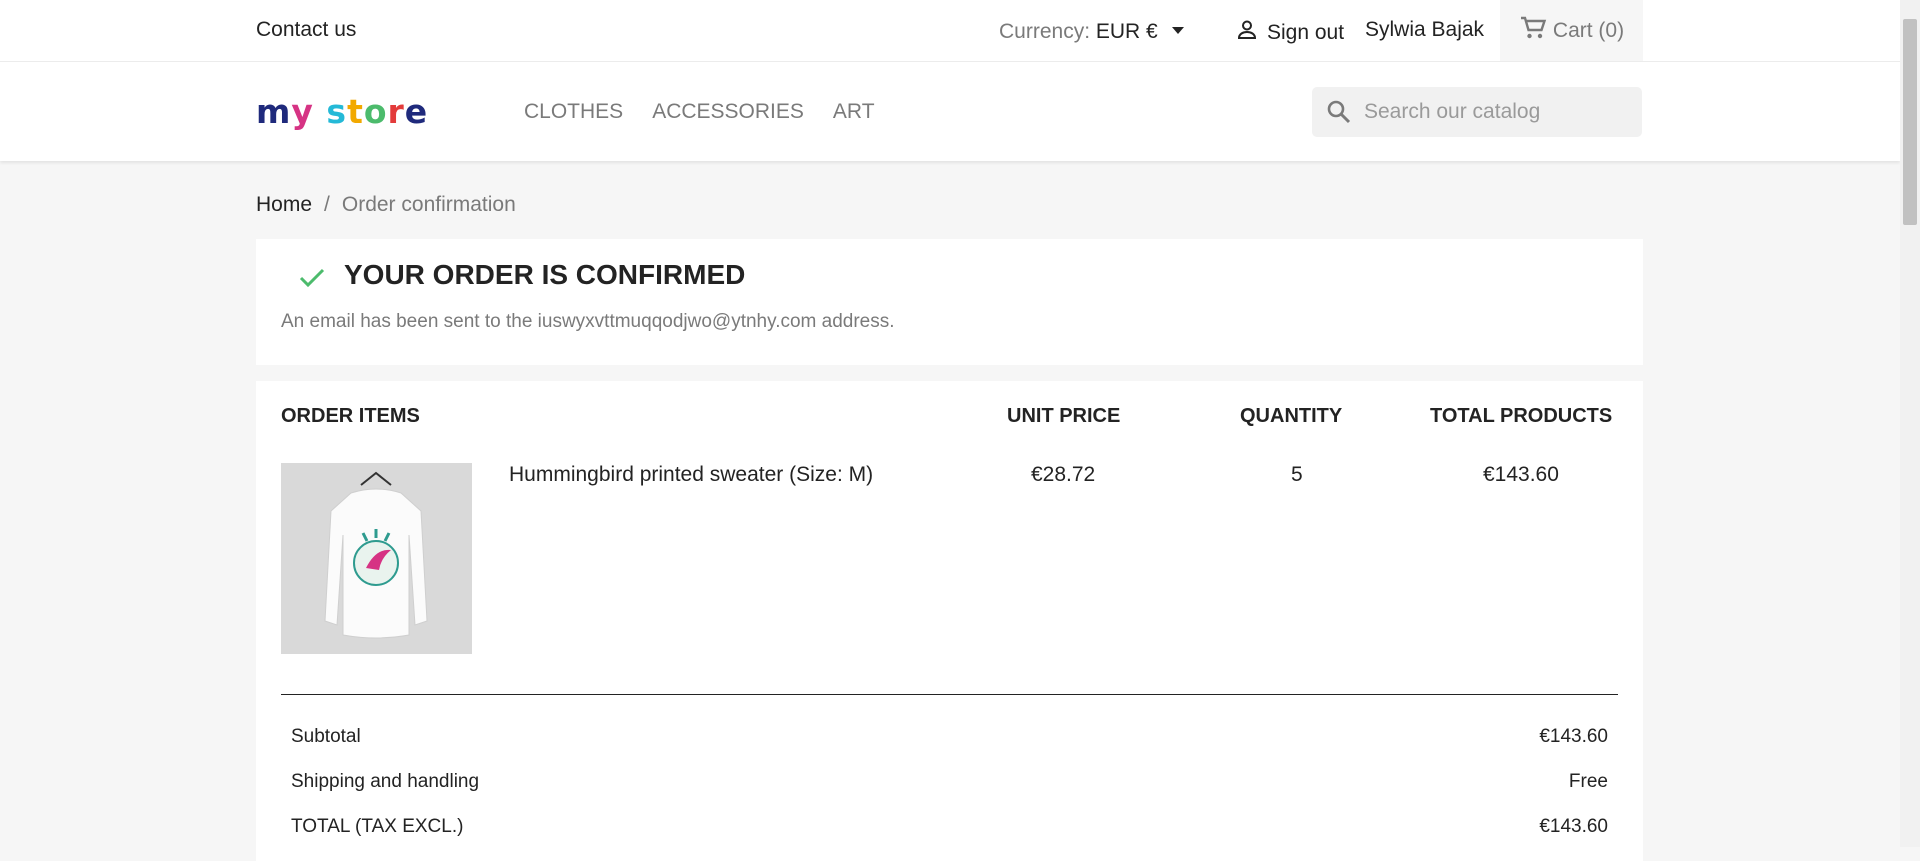  I want to click on sign-out-label: Sign out, so click(1306, 32).